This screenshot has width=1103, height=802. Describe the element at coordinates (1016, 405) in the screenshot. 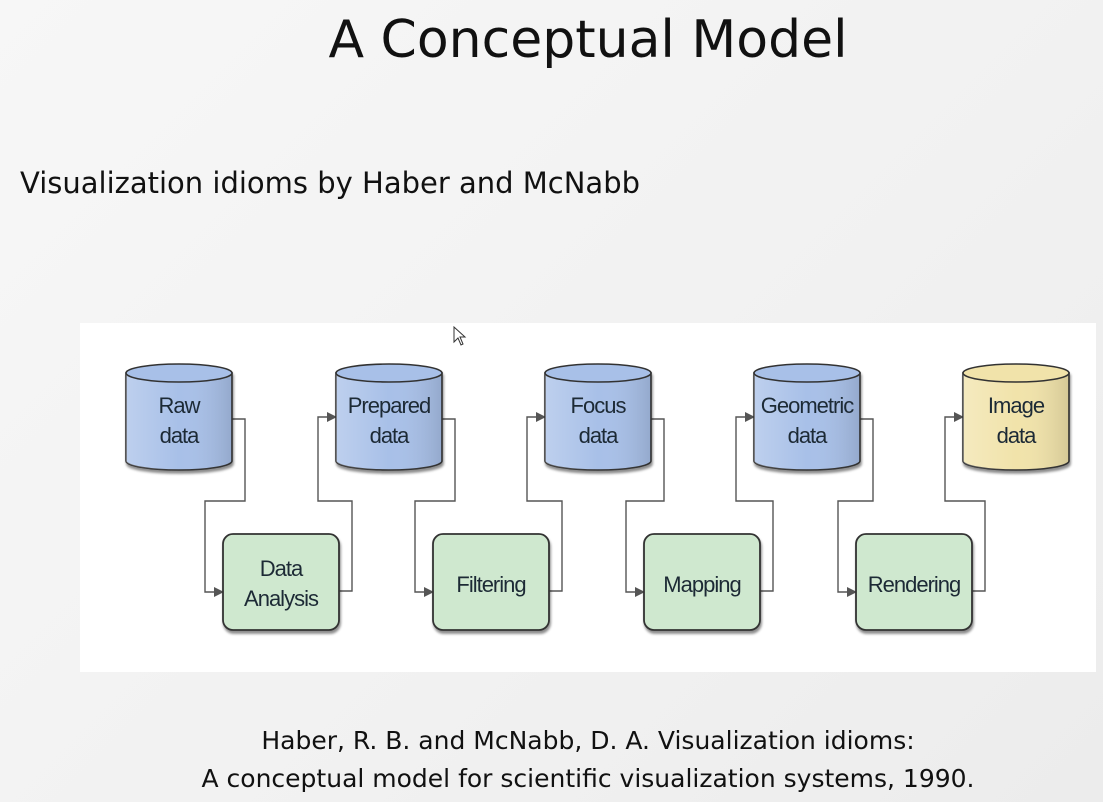

I see `data-store-label-line1: Image` at that location.